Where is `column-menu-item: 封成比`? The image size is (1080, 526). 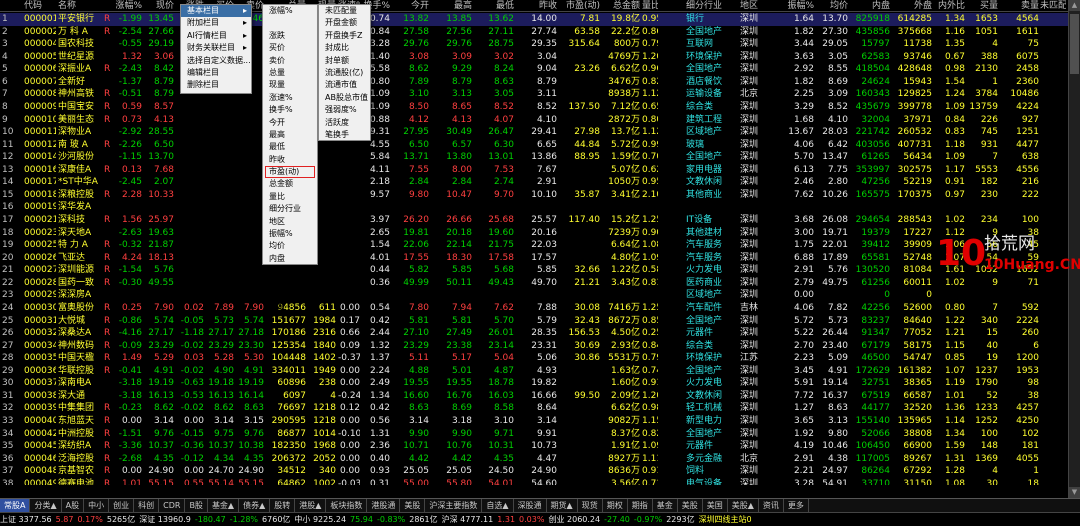
column-menu-item: 封成比 is located at coordinates (344, 48).